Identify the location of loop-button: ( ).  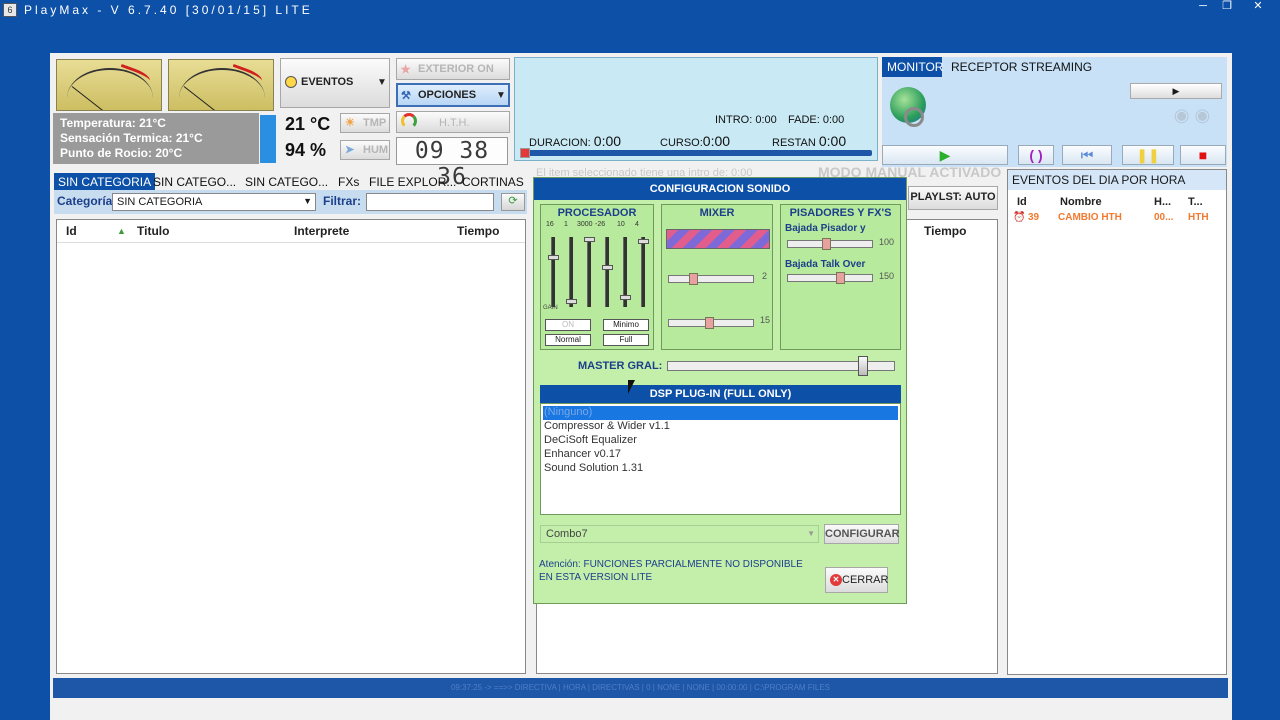
(1036, 155).